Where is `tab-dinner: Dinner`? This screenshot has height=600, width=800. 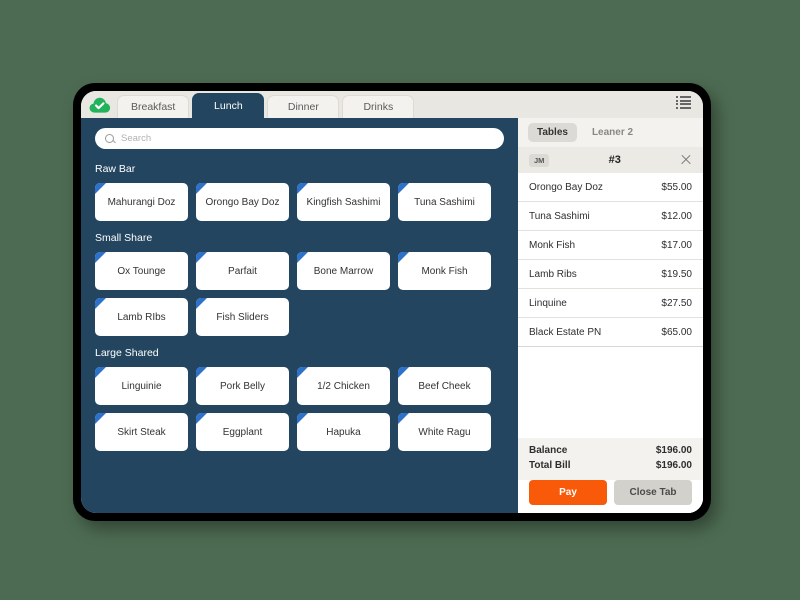 tab-dinner: Dinner is located at coordinates (303, 106).